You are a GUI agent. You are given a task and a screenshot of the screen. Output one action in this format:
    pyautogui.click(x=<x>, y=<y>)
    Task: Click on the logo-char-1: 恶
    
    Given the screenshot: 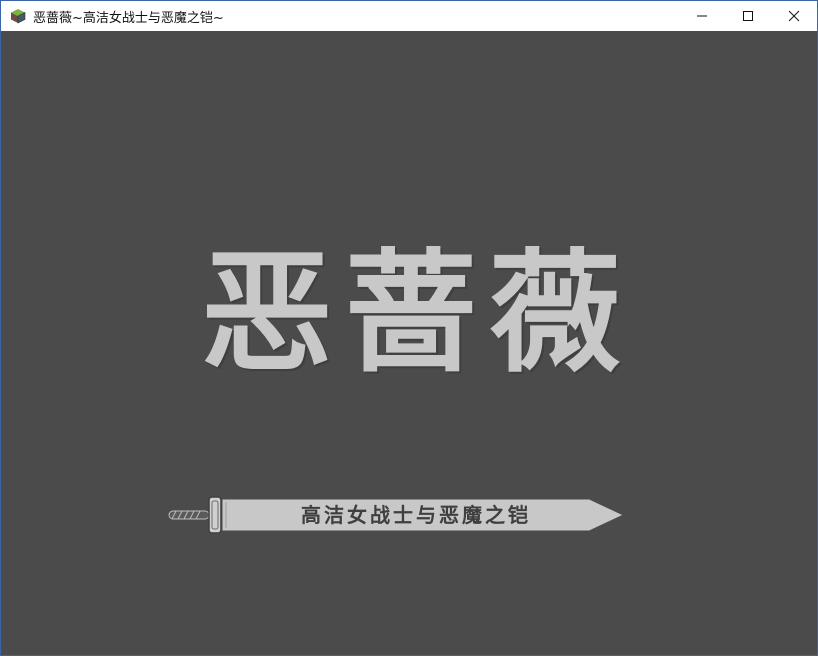 What is the action you would take?
    pyautogui.click(x=267, y=313)
    